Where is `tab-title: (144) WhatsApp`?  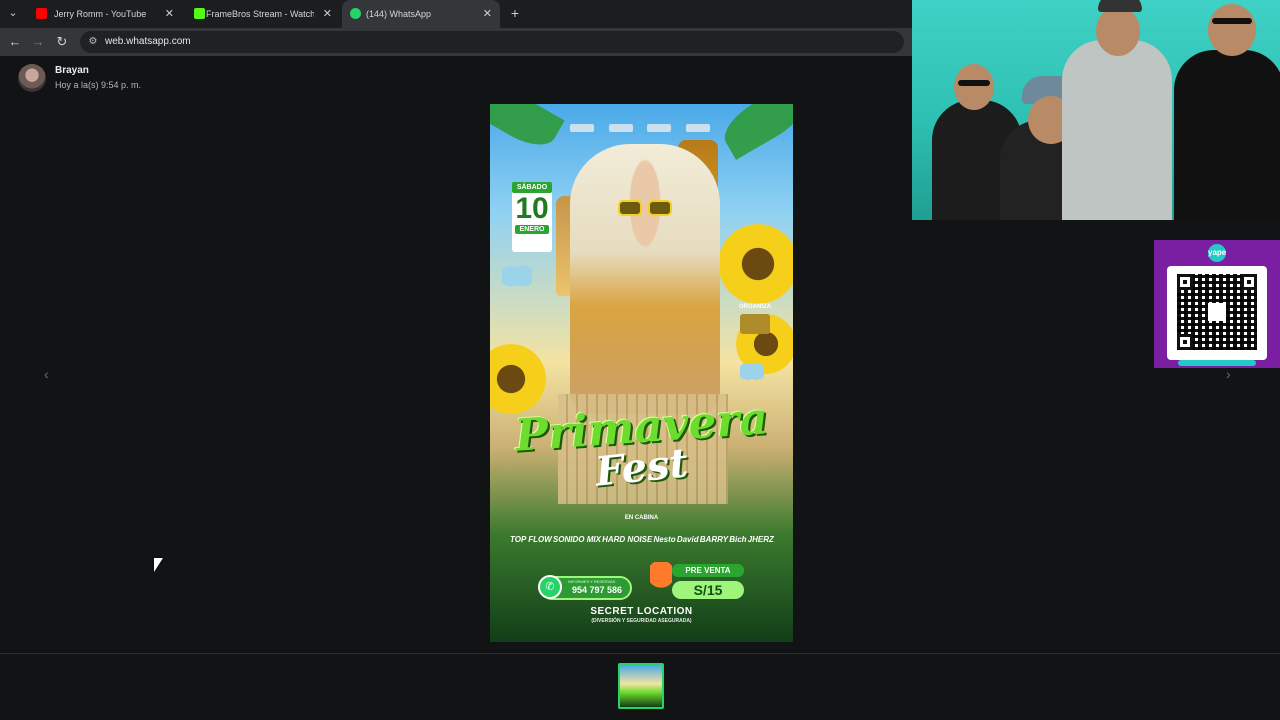 tab-title: (144) WhatsApp is located at coordinates (399, 14).